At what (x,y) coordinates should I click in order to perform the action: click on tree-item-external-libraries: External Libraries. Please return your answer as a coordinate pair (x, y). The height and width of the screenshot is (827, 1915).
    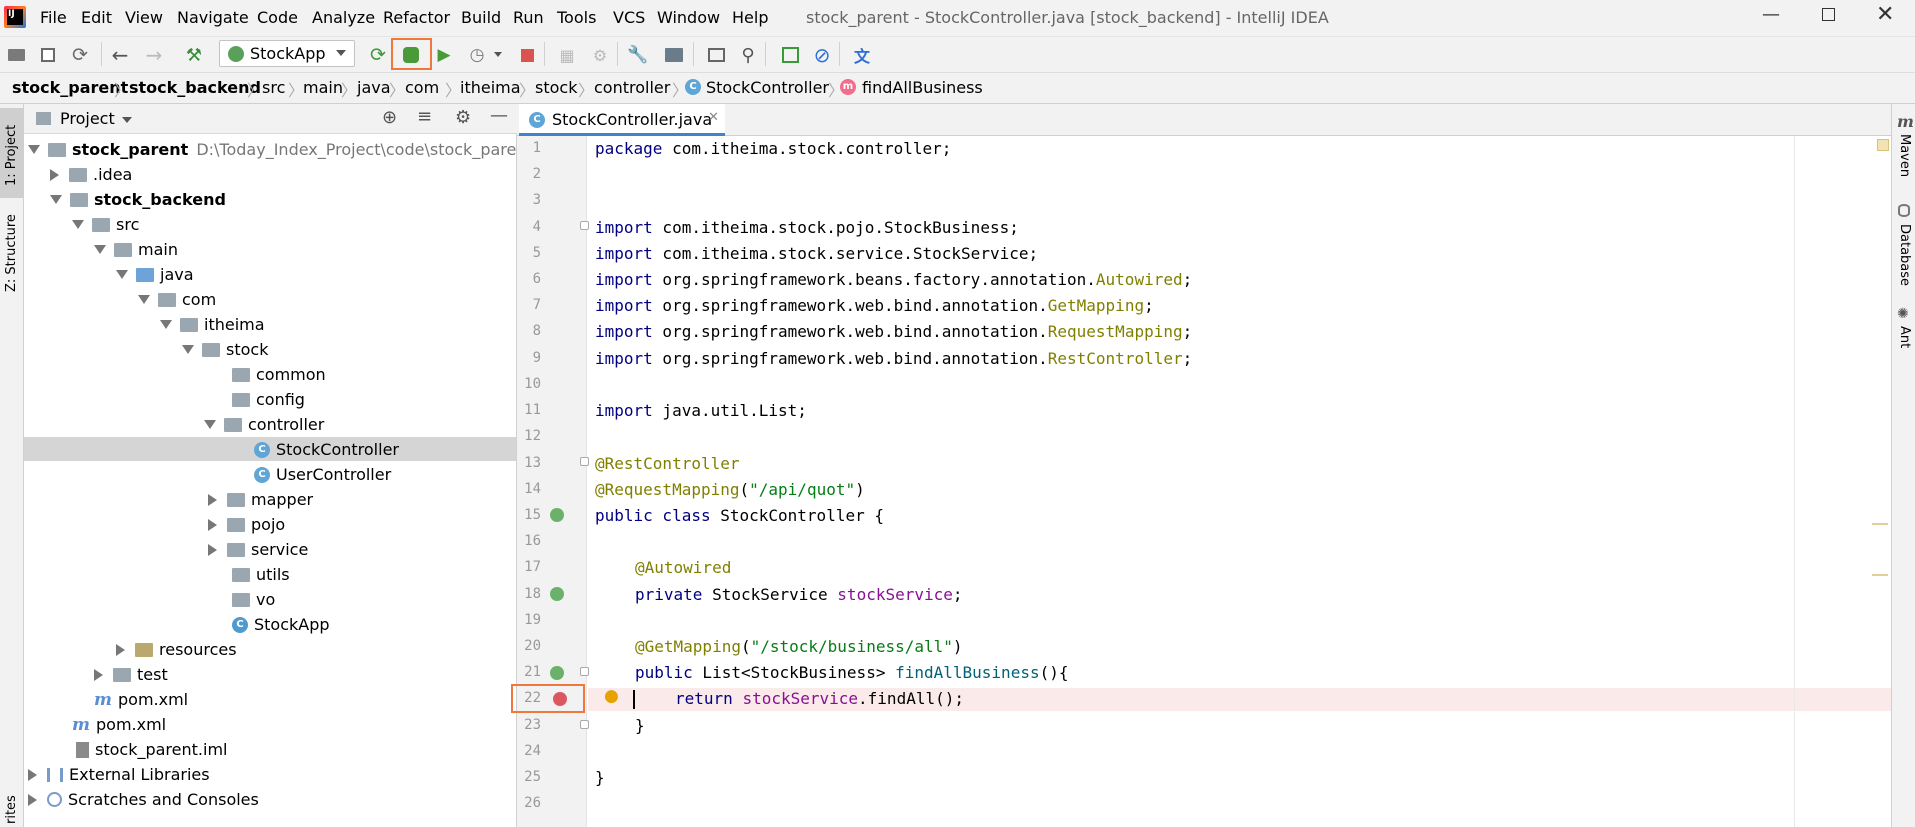
    Looking at the image, I should click on (119, 774).